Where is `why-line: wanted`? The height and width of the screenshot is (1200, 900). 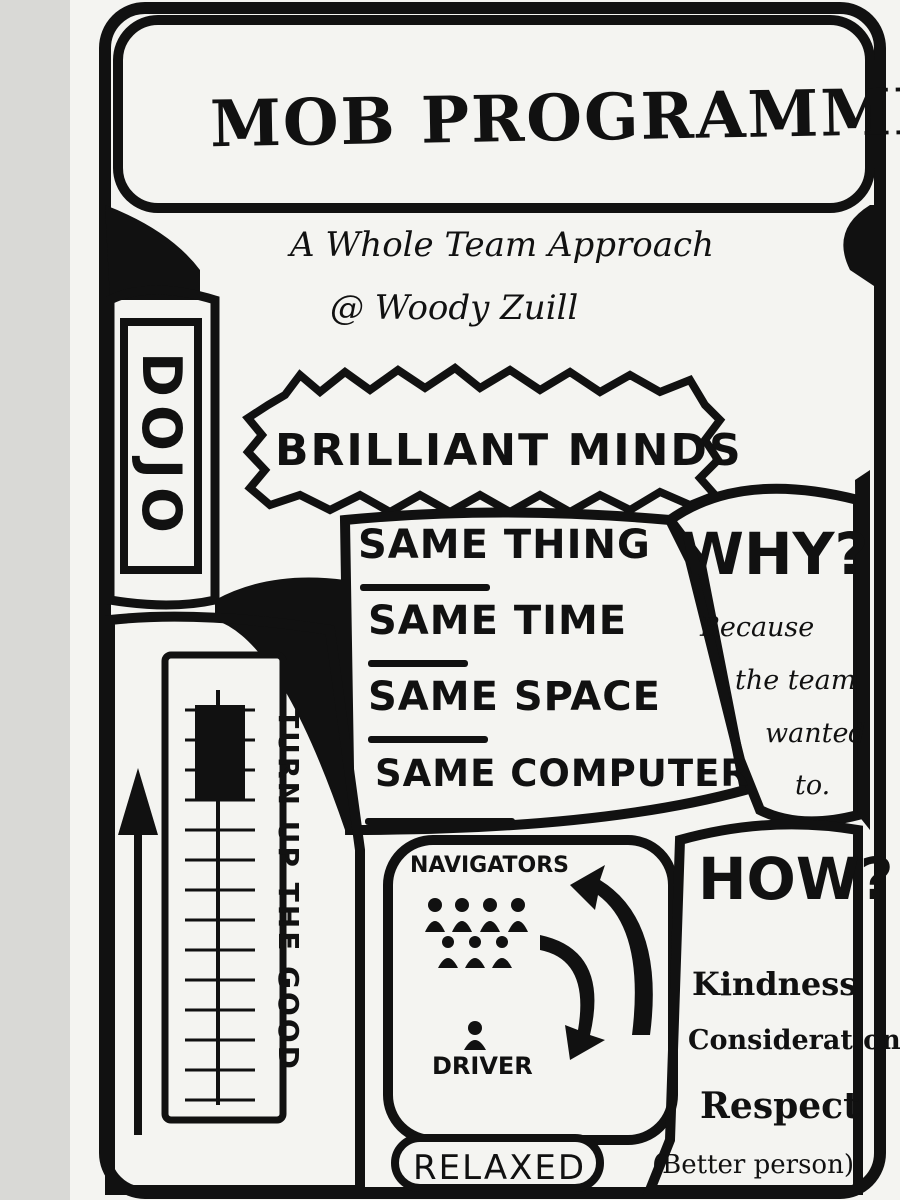 why-line: wanted is located at coordinates (815, 733).